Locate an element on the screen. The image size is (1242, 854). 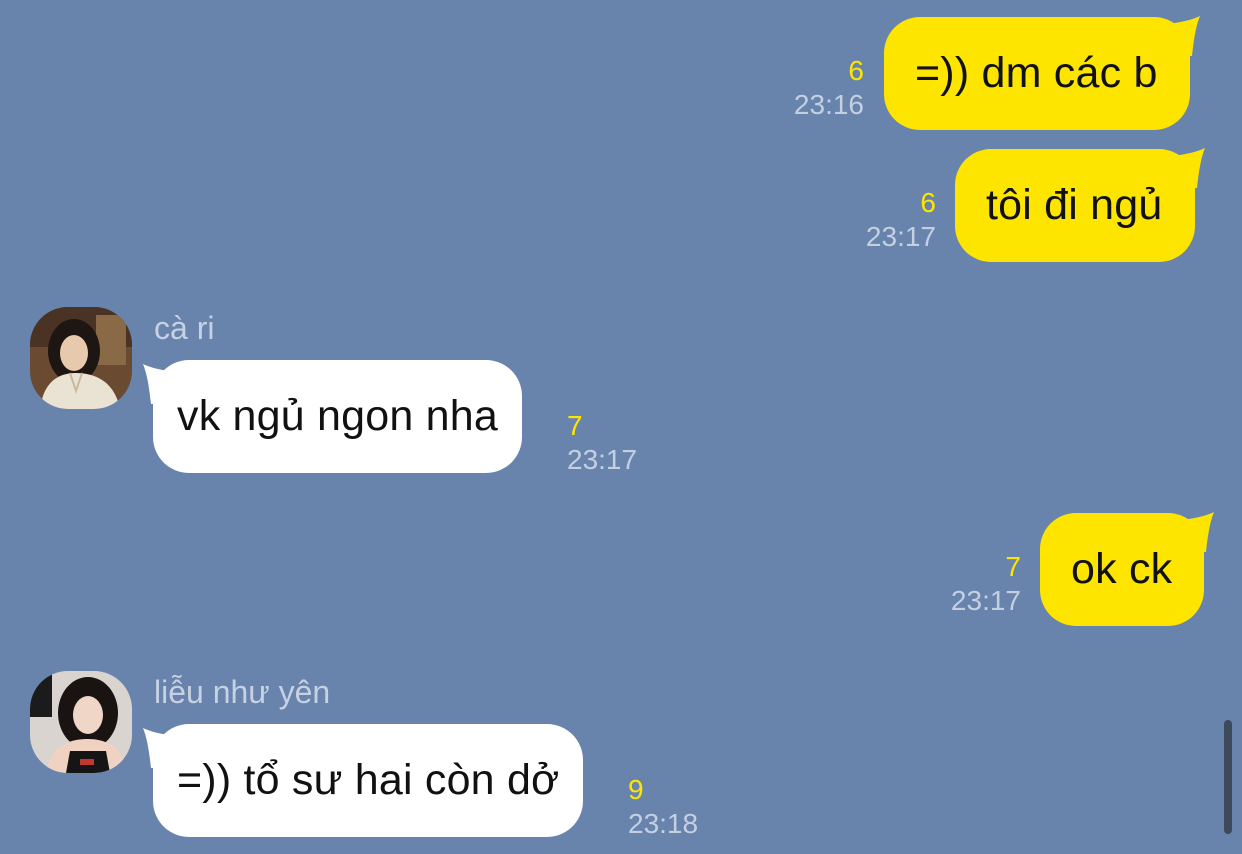
outgoing-message-bubble: =)) dm các b is located at coordinates (1042, 73).